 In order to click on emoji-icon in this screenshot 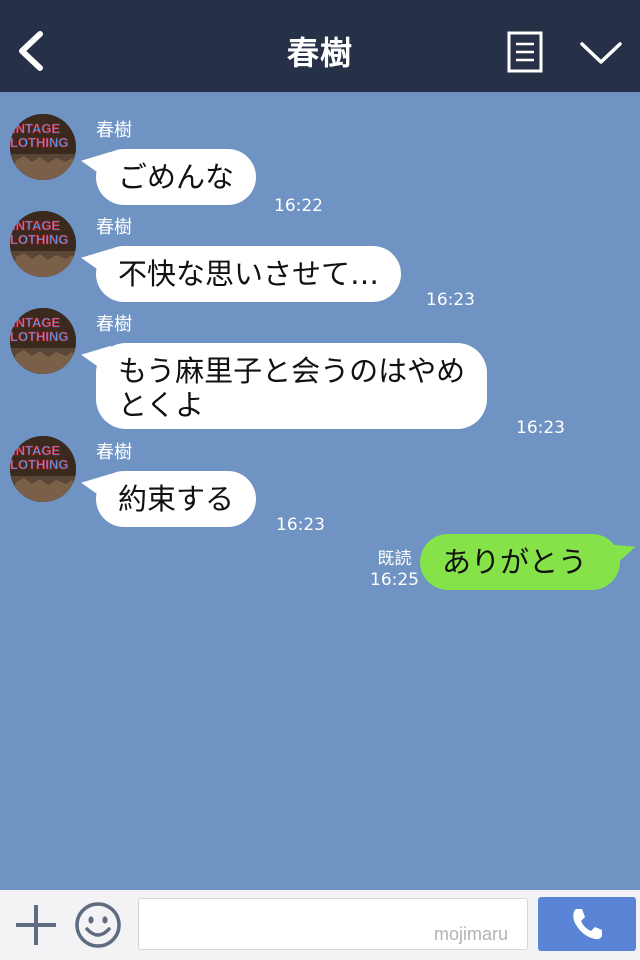, I will do `click(98, 925)`.